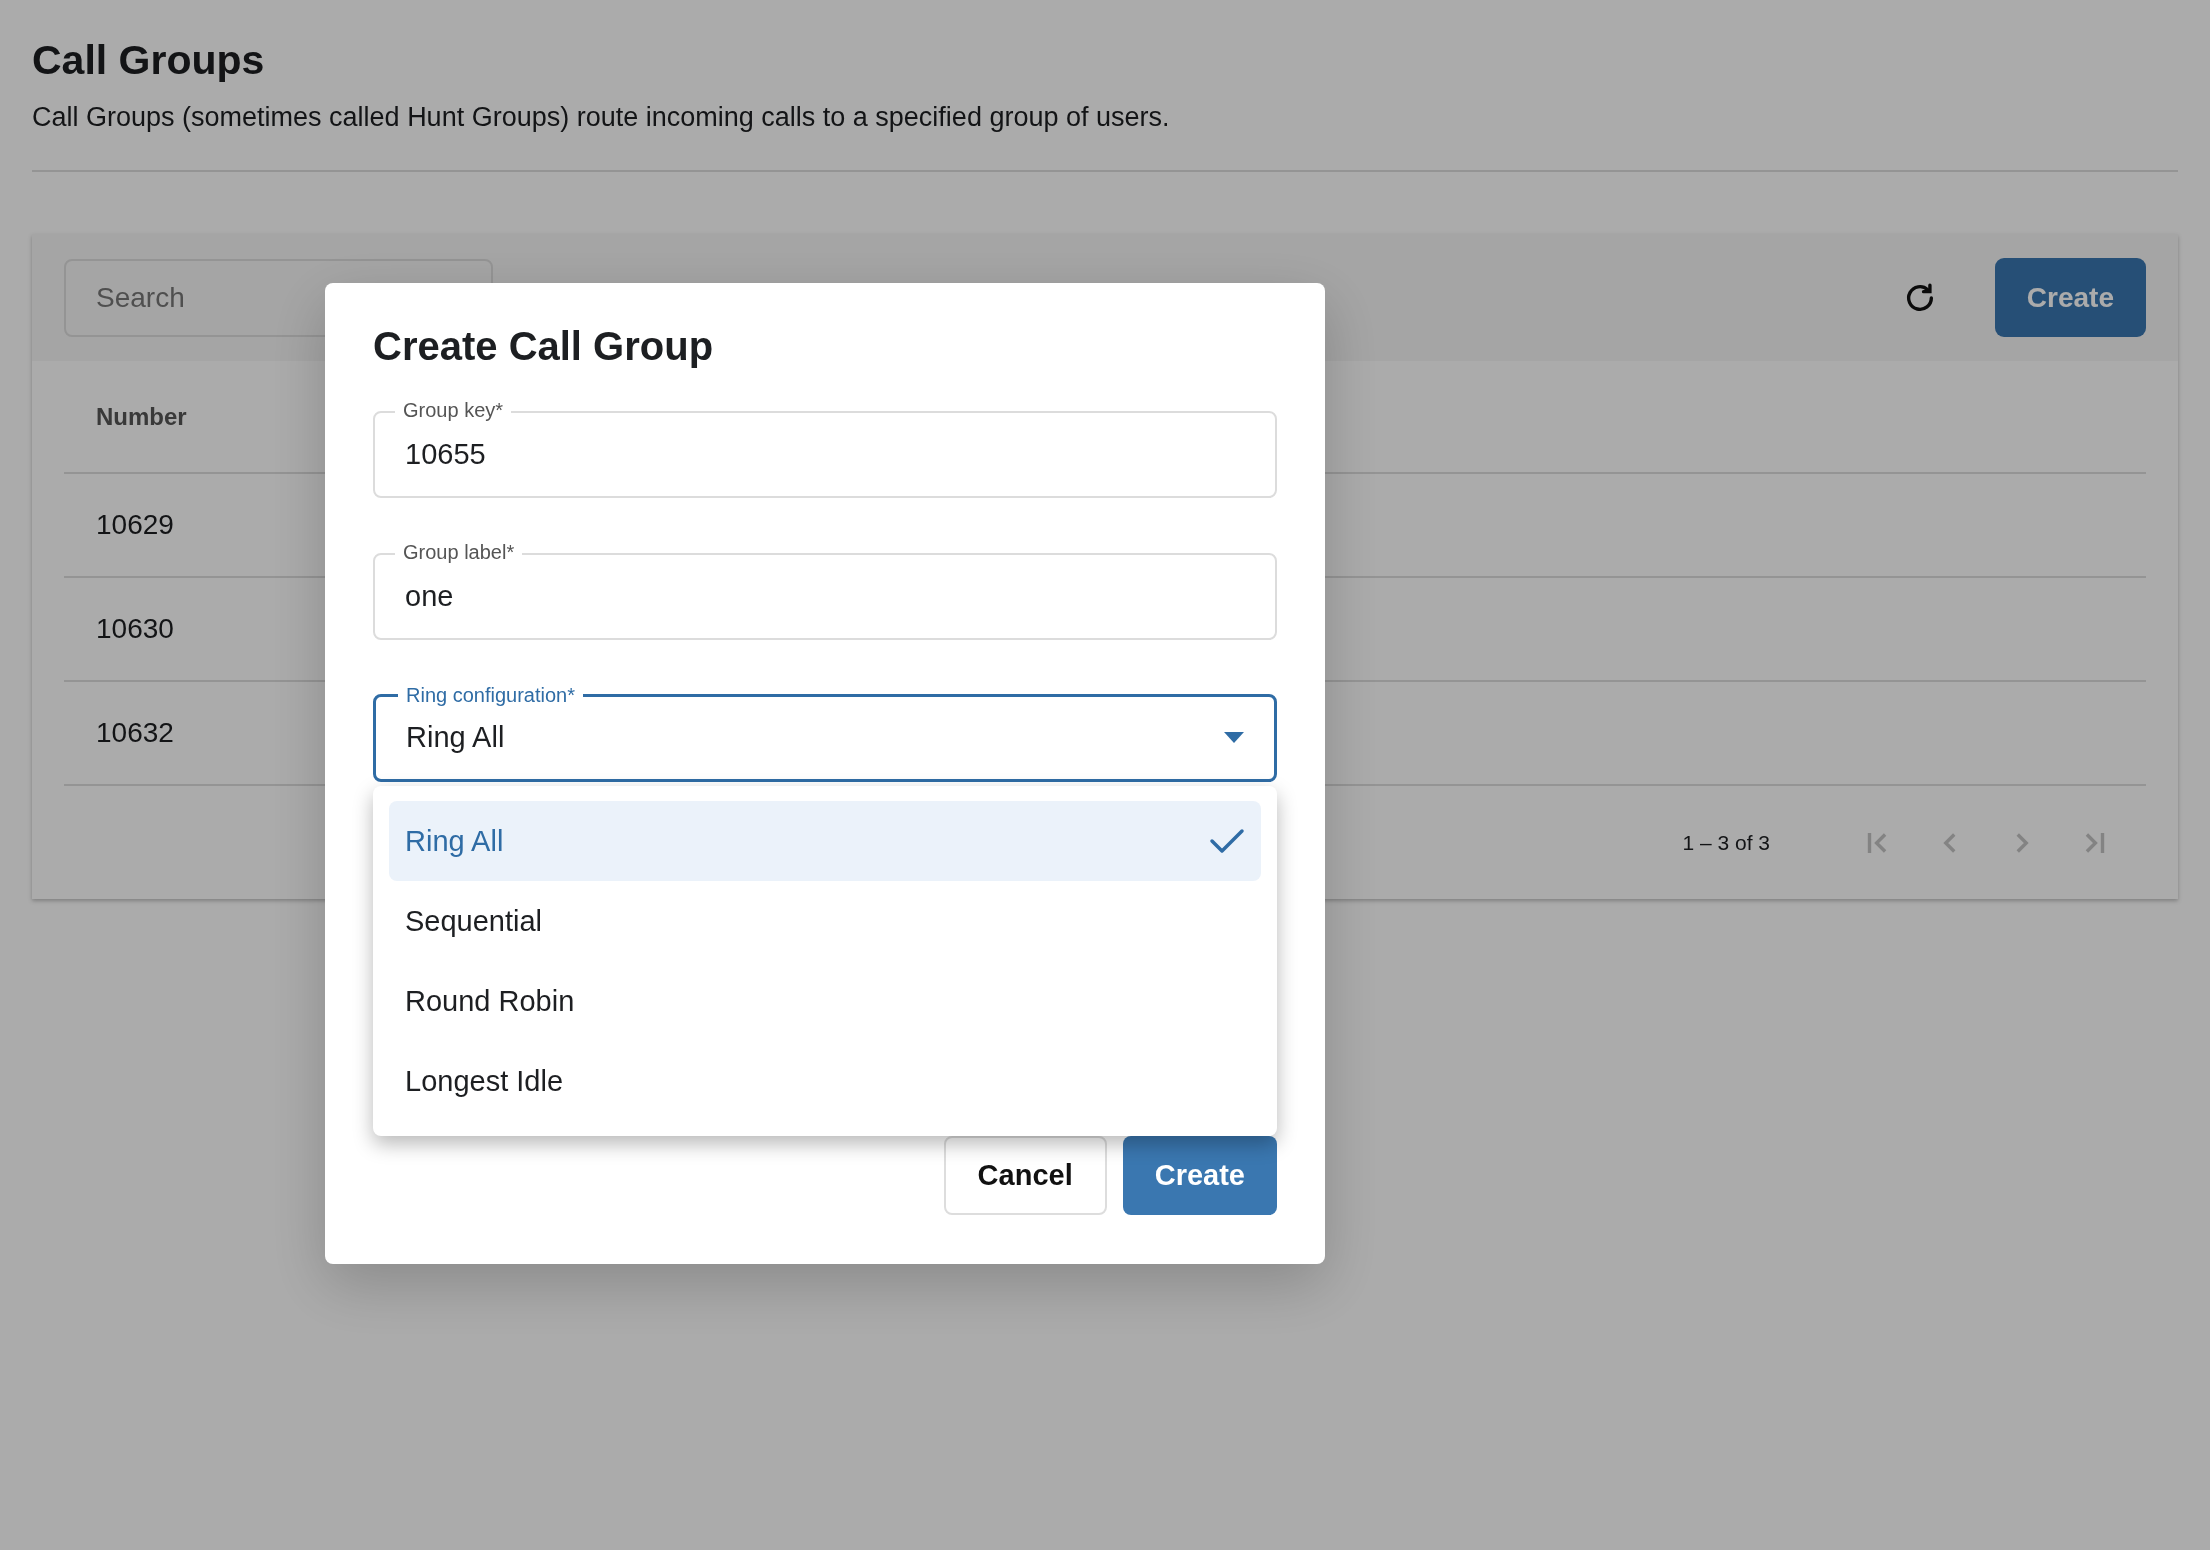 The image size is (2210, 1550). I want to click on page-title: Call Groups, so click(149, 60).